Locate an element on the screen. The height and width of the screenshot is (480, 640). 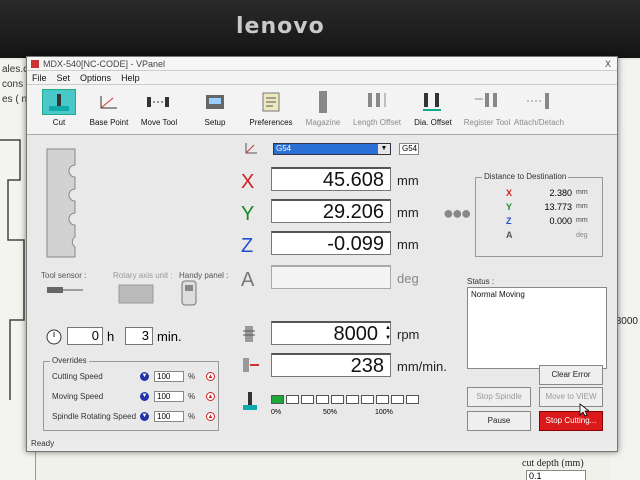
cut-icon is located at coordinates (59, 102).